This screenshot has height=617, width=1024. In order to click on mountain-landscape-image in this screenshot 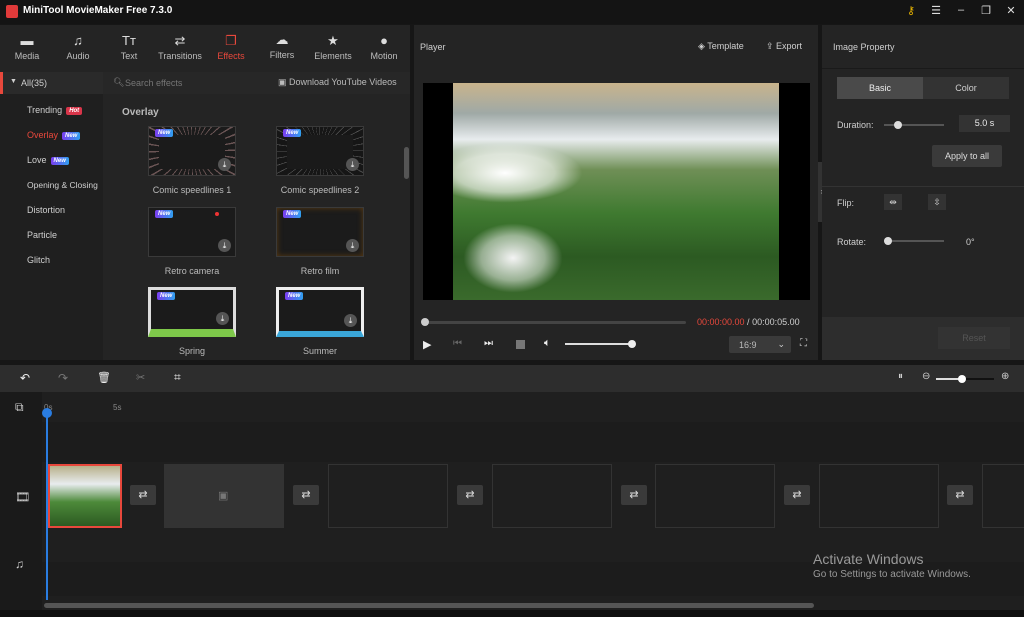, I will do `click(616, 191)`.